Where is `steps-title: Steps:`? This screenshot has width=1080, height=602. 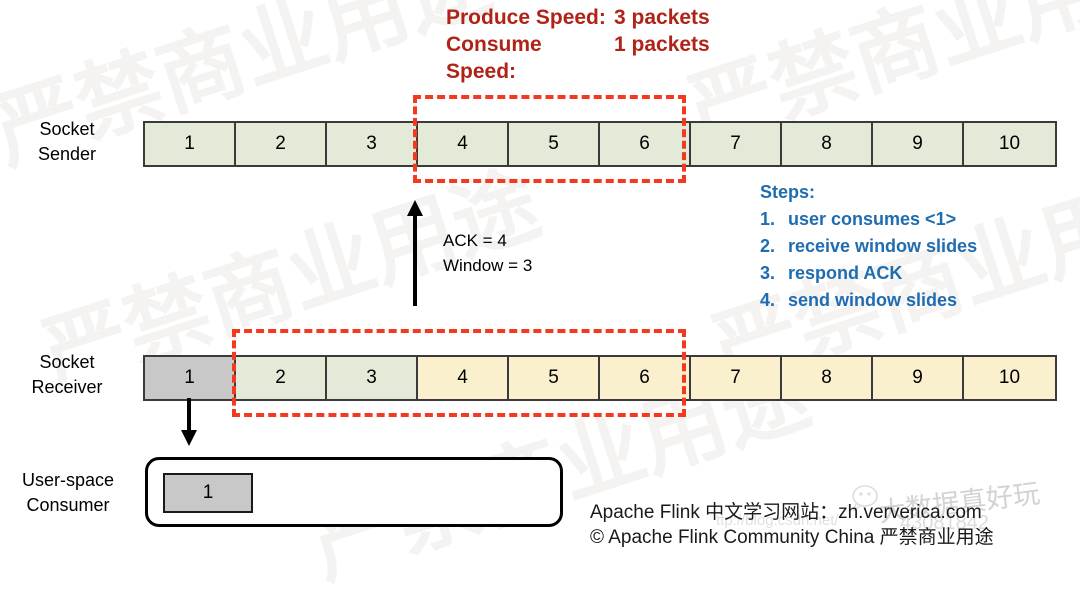 steps-title: Steps: is located at coordinates (788, 192).